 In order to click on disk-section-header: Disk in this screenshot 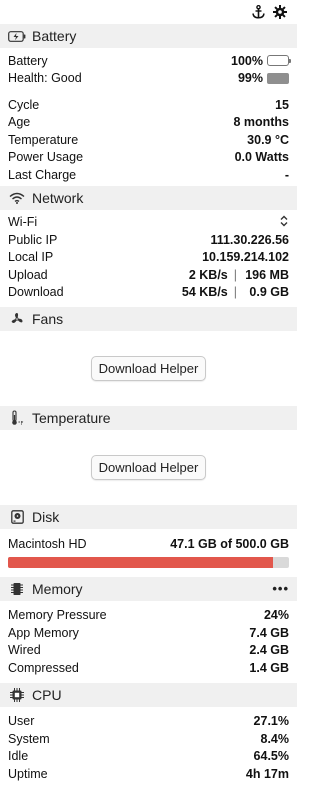, I will do `click(148, 517)`.